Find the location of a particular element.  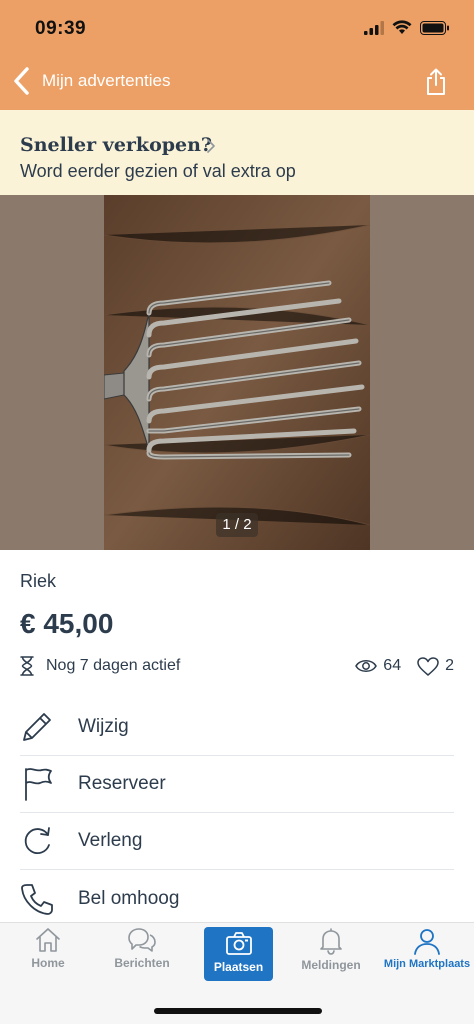

refresh-icon is located at coordinates (37, 840).